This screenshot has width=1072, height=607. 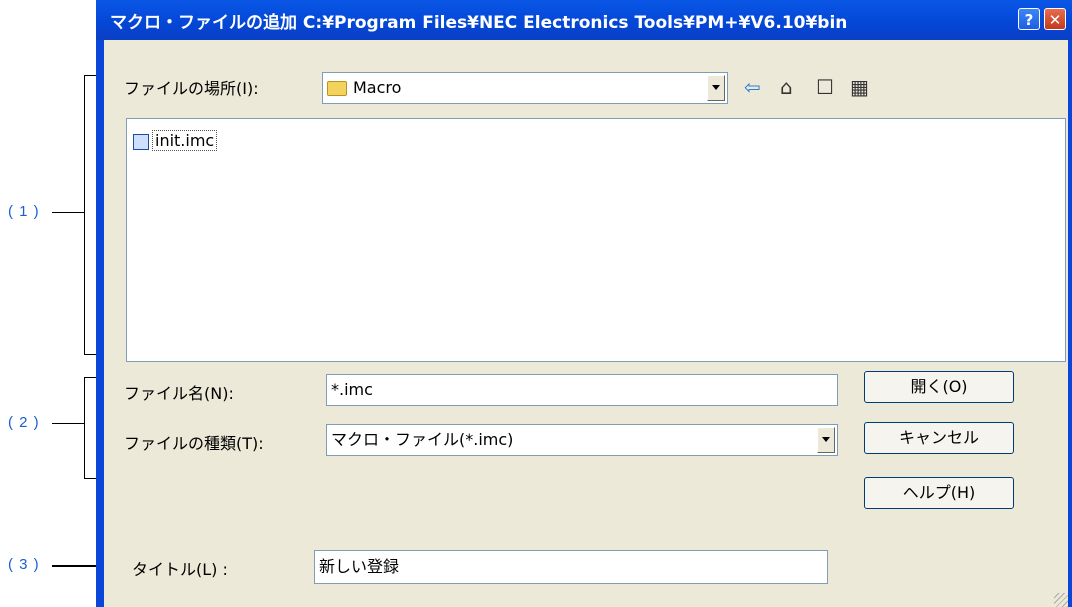 What do you see at coordinates (582, 440) in the screenshot?
I see `filetype-combo: マクロ・ファイル(*.imc)` at bounding box center [582, 440].